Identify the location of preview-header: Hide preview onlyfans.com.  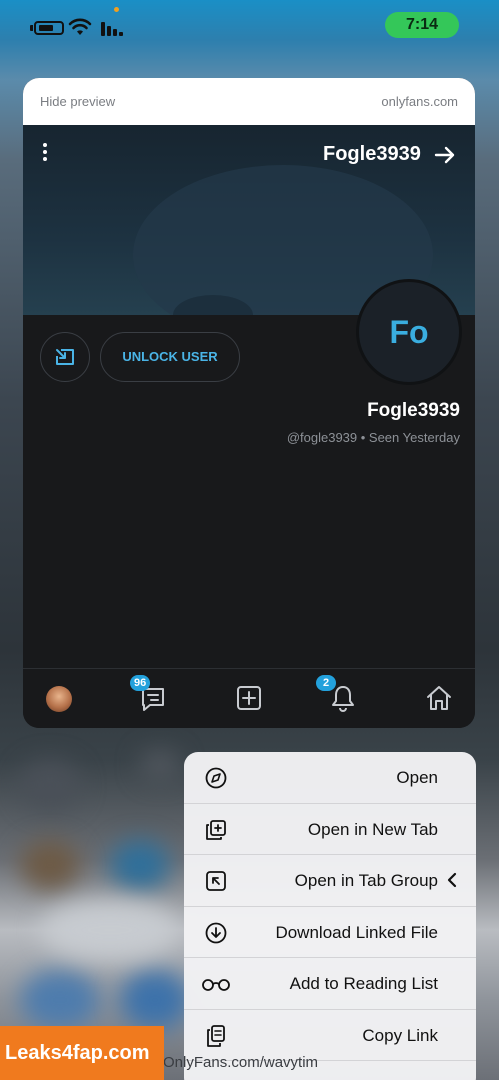
(249, 101).